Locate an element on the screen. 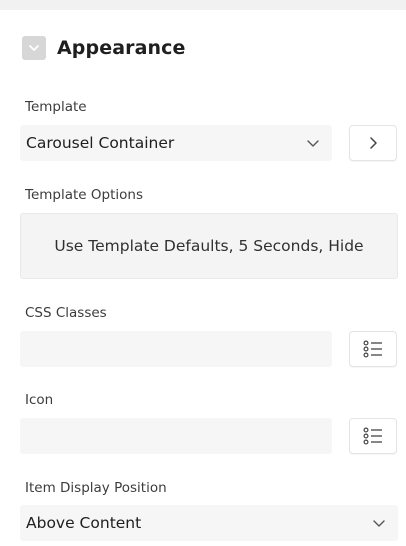 This screenshot has width=406, height=546. go-to-template-button is located at coordinates (373, 143).